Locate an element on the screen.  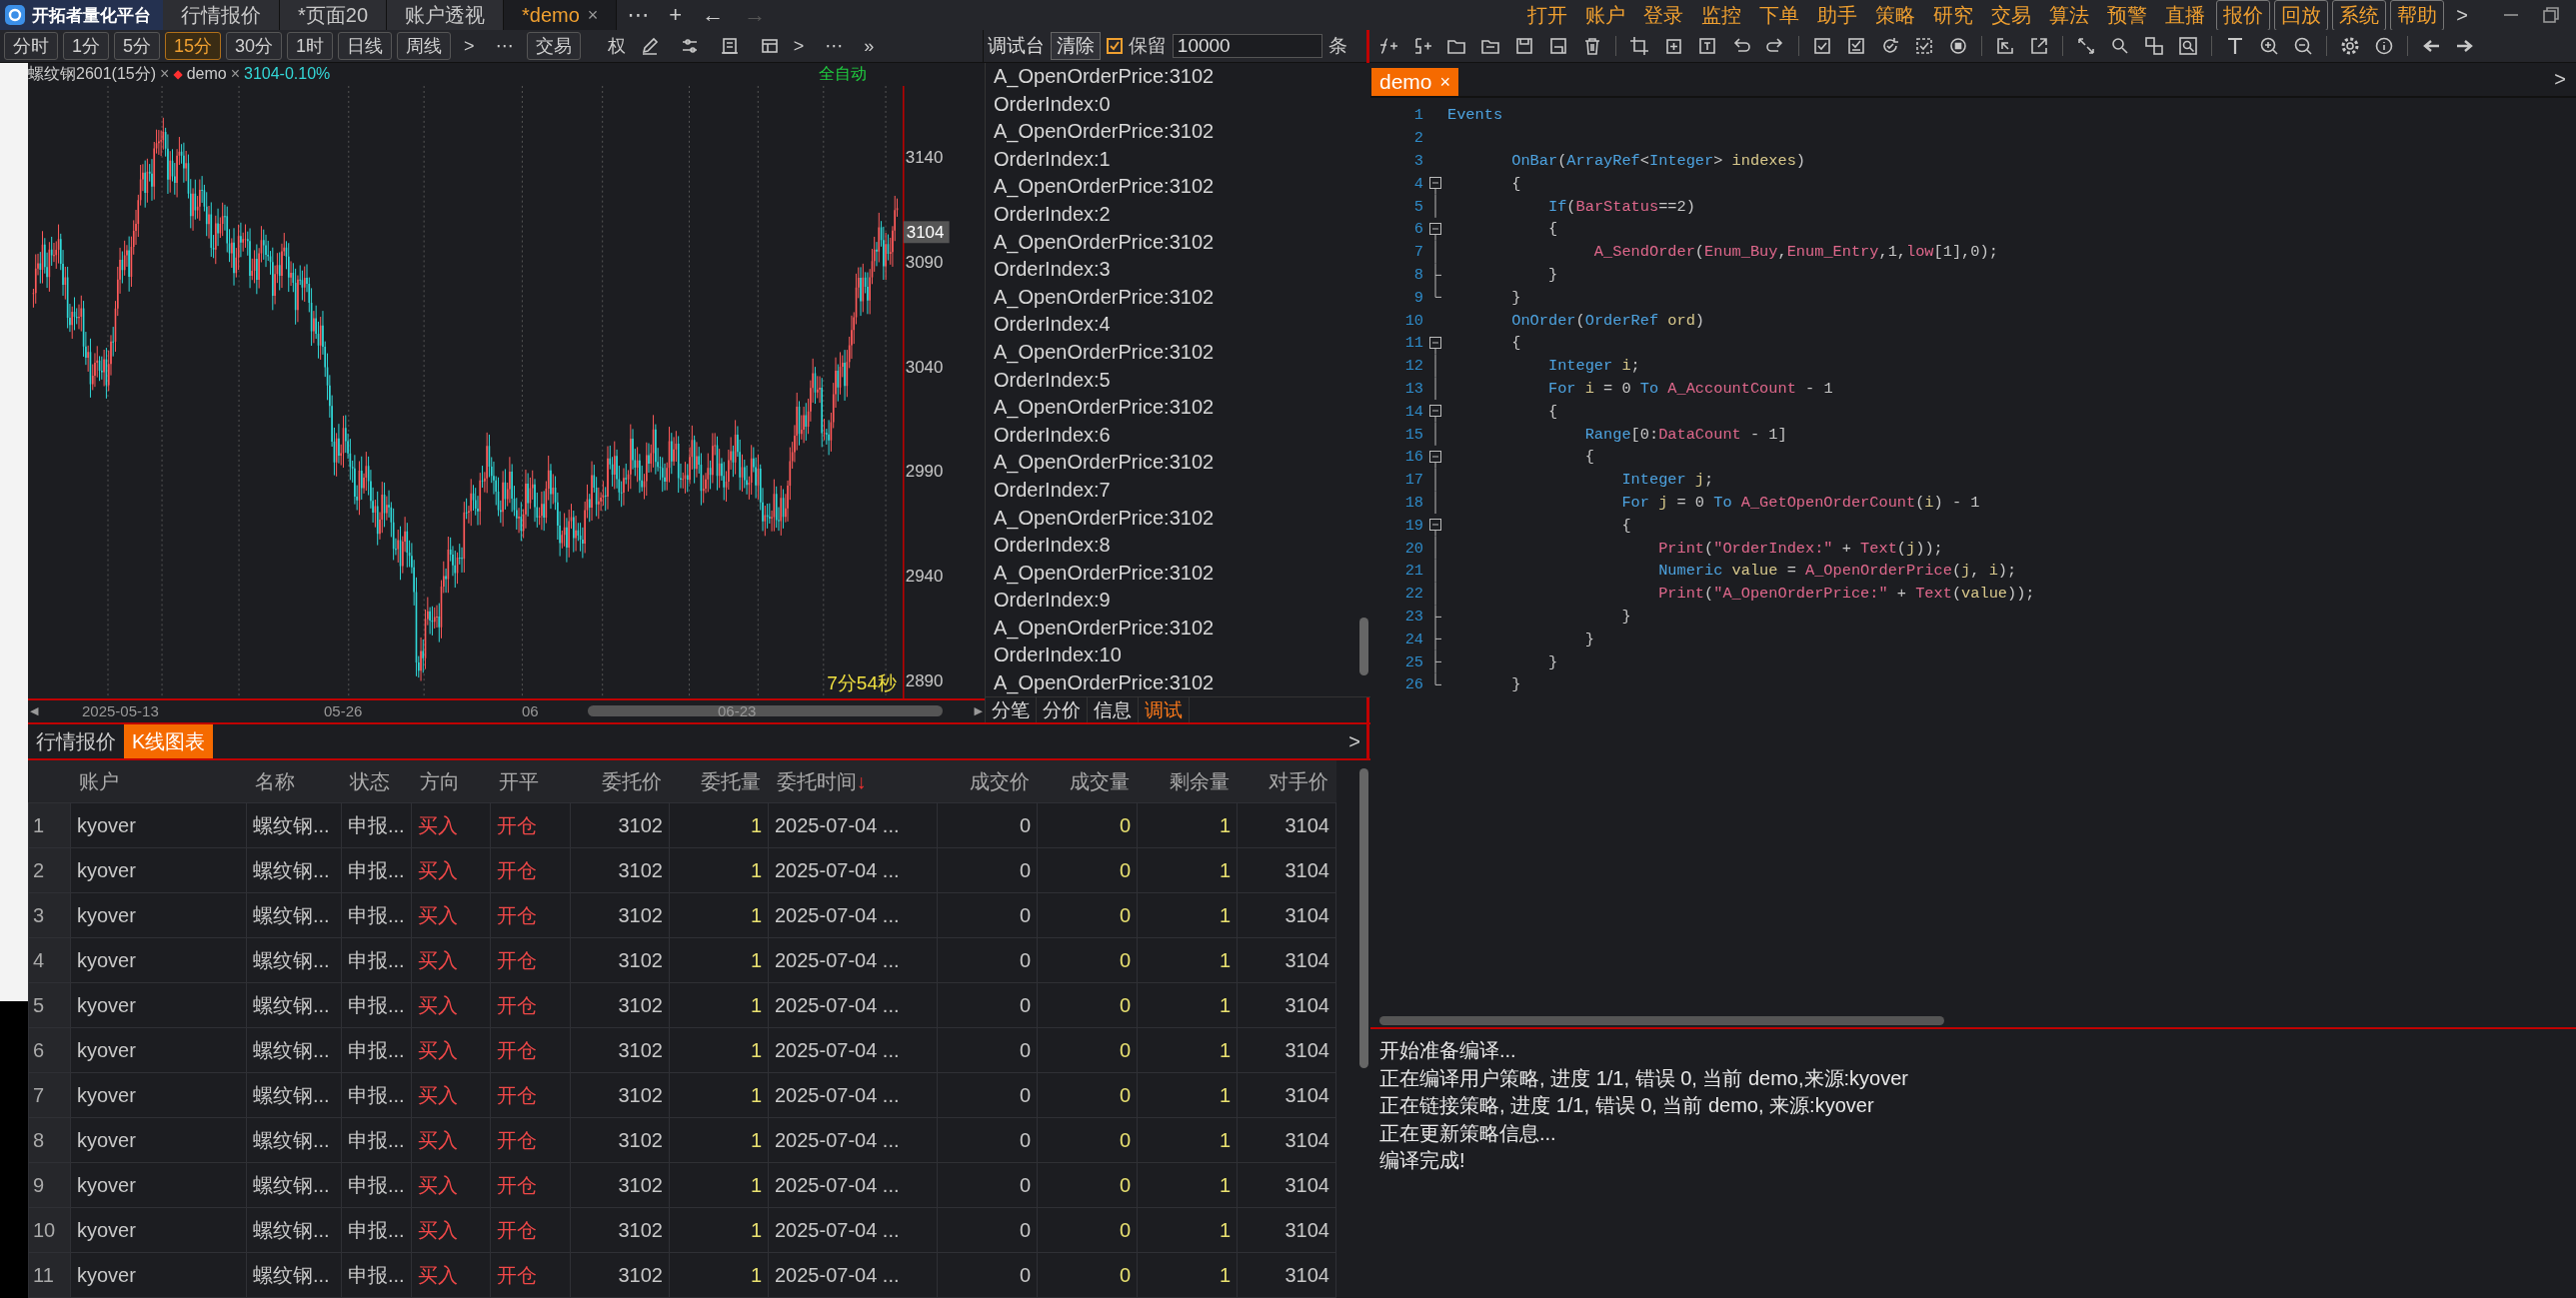
panel-tab: 行情报价 is located at coordinates (76, 741).